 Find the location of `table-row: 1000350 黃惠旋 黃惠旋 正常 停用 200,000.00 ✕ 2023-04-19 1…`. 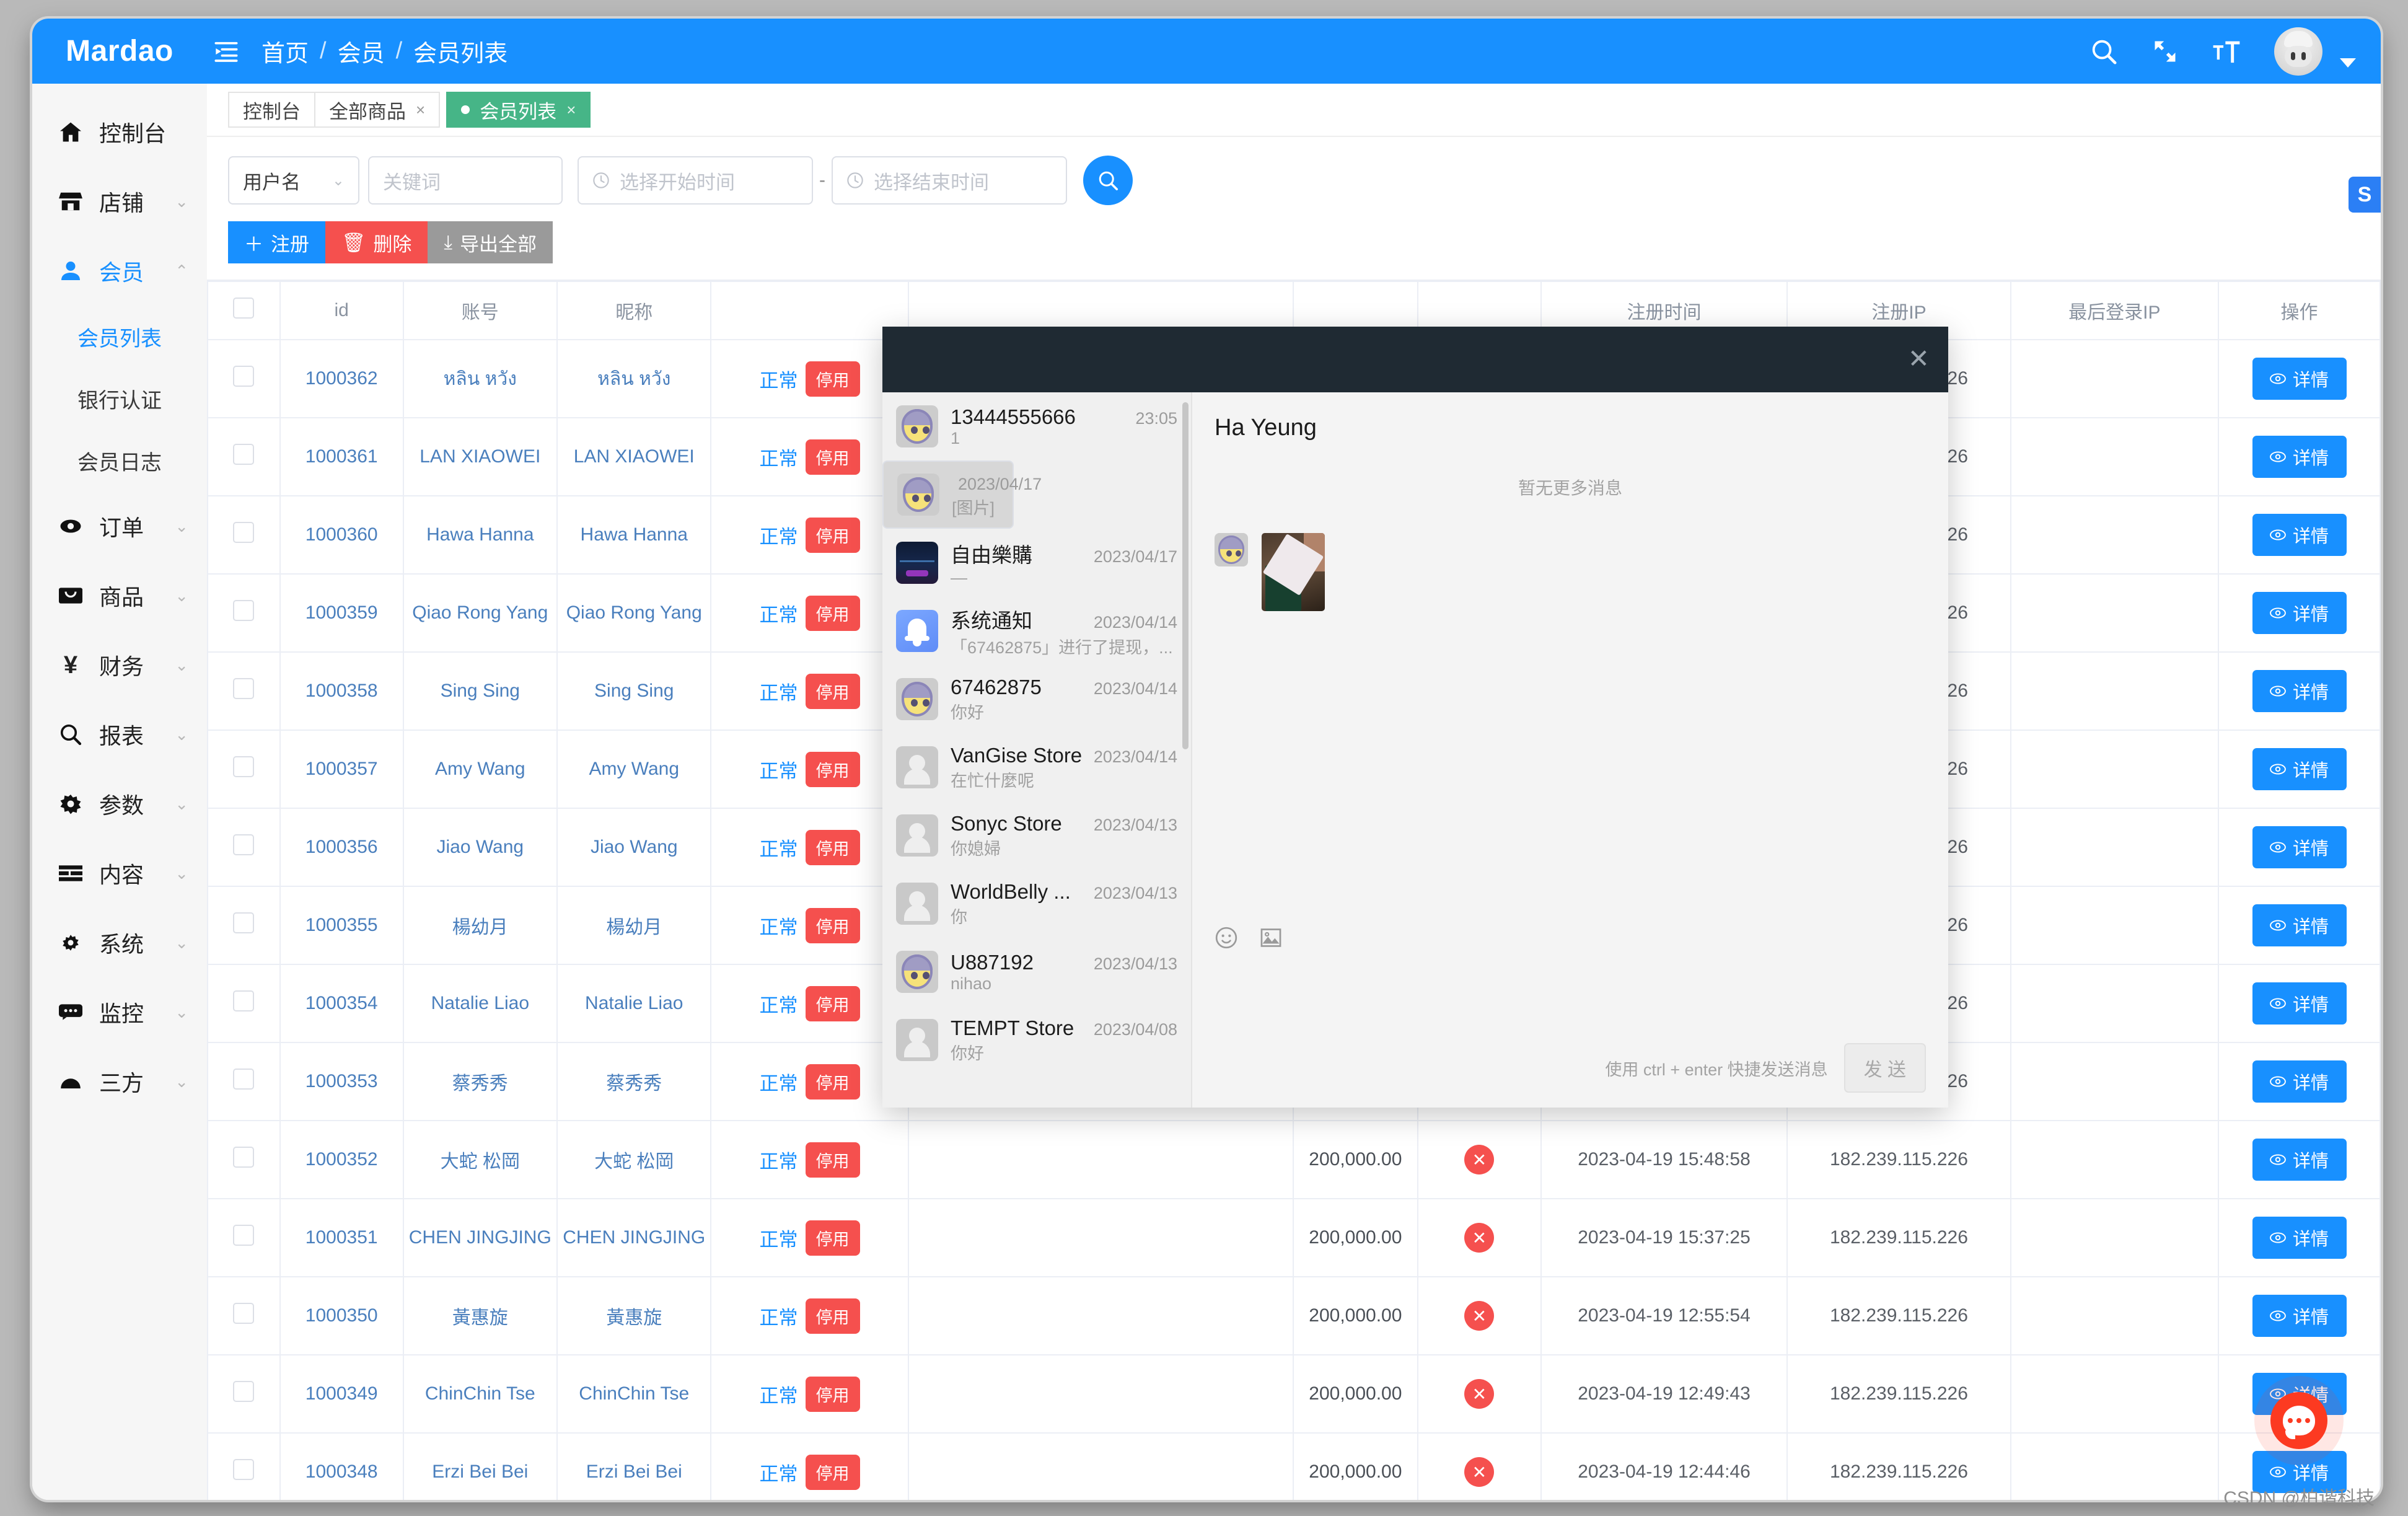

table-row: 1000350 黃惠旋 黃惠旋 正常 停用 200,000.00 ✕ 2023-04-19 1… is located at coordinates (1294, 1315).